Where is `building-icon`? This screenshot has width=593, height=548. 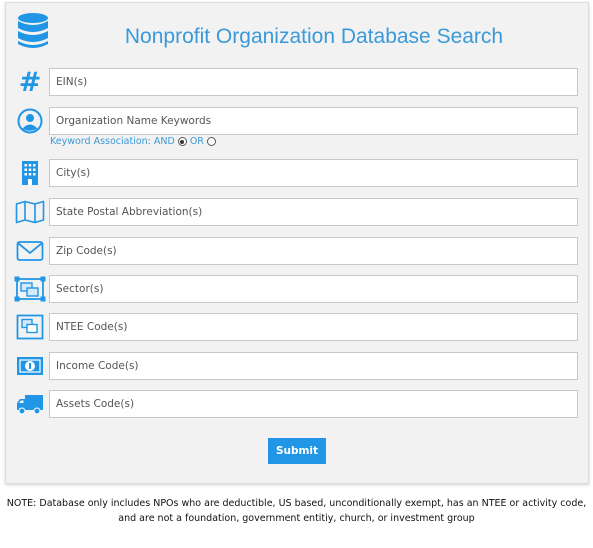 building-icon is located at coordinates (30, 173).